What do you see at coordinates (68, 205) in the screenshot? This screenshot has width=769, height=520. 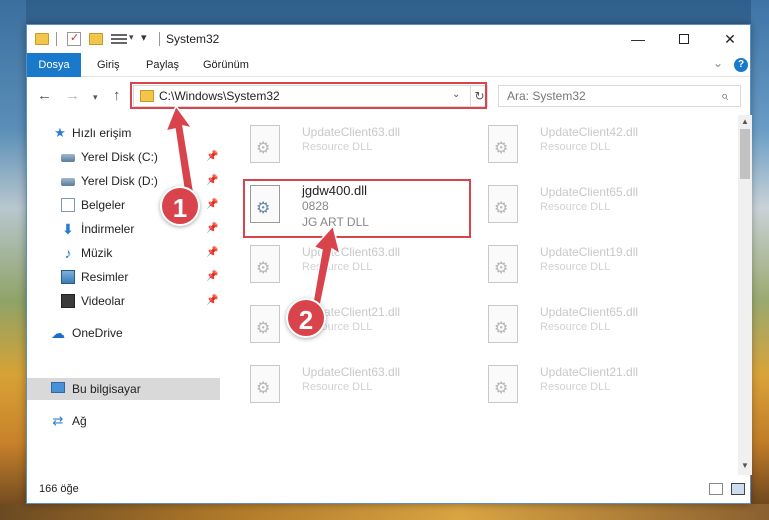 I see `document-icon` at bounding box center [68, 205].